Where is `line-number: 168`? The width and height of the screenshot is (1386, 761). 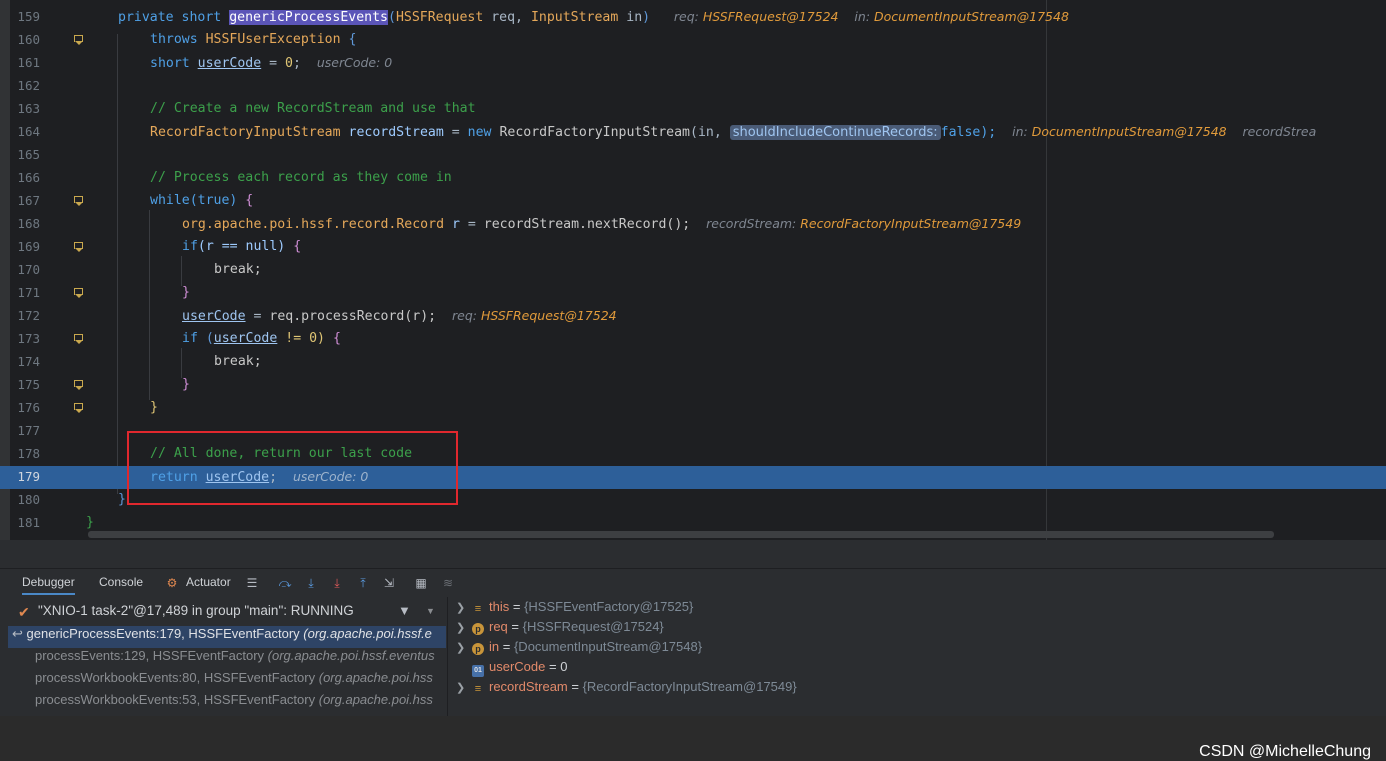 line-number: 168 is located at coordinates (28, 223).